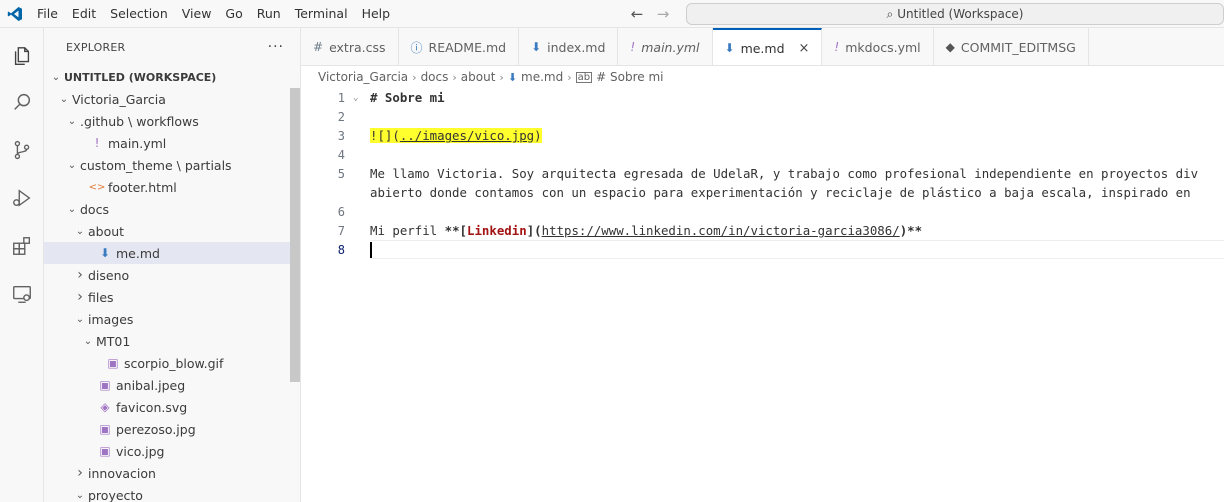  I want to click on svg-file-icon: ◈, so click(105, 407).